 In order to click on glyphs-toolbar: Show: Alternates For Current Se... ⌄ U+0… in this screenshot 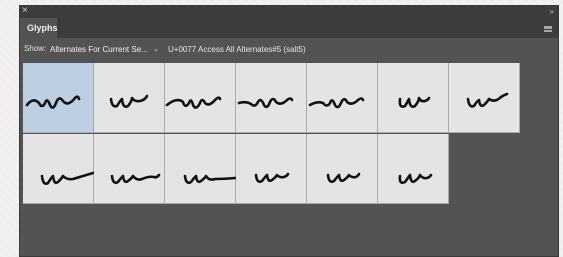, I will do `click(289, 49)`.